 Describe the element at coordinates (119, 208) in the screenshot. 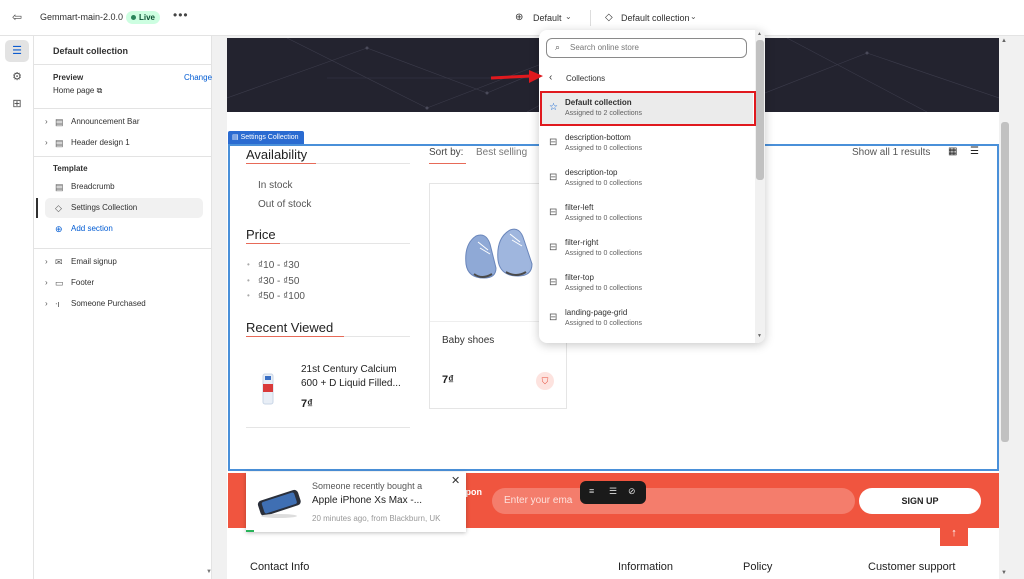

I see `sidebar-item-settings-collection: ◇ Settings Collection` at that location.